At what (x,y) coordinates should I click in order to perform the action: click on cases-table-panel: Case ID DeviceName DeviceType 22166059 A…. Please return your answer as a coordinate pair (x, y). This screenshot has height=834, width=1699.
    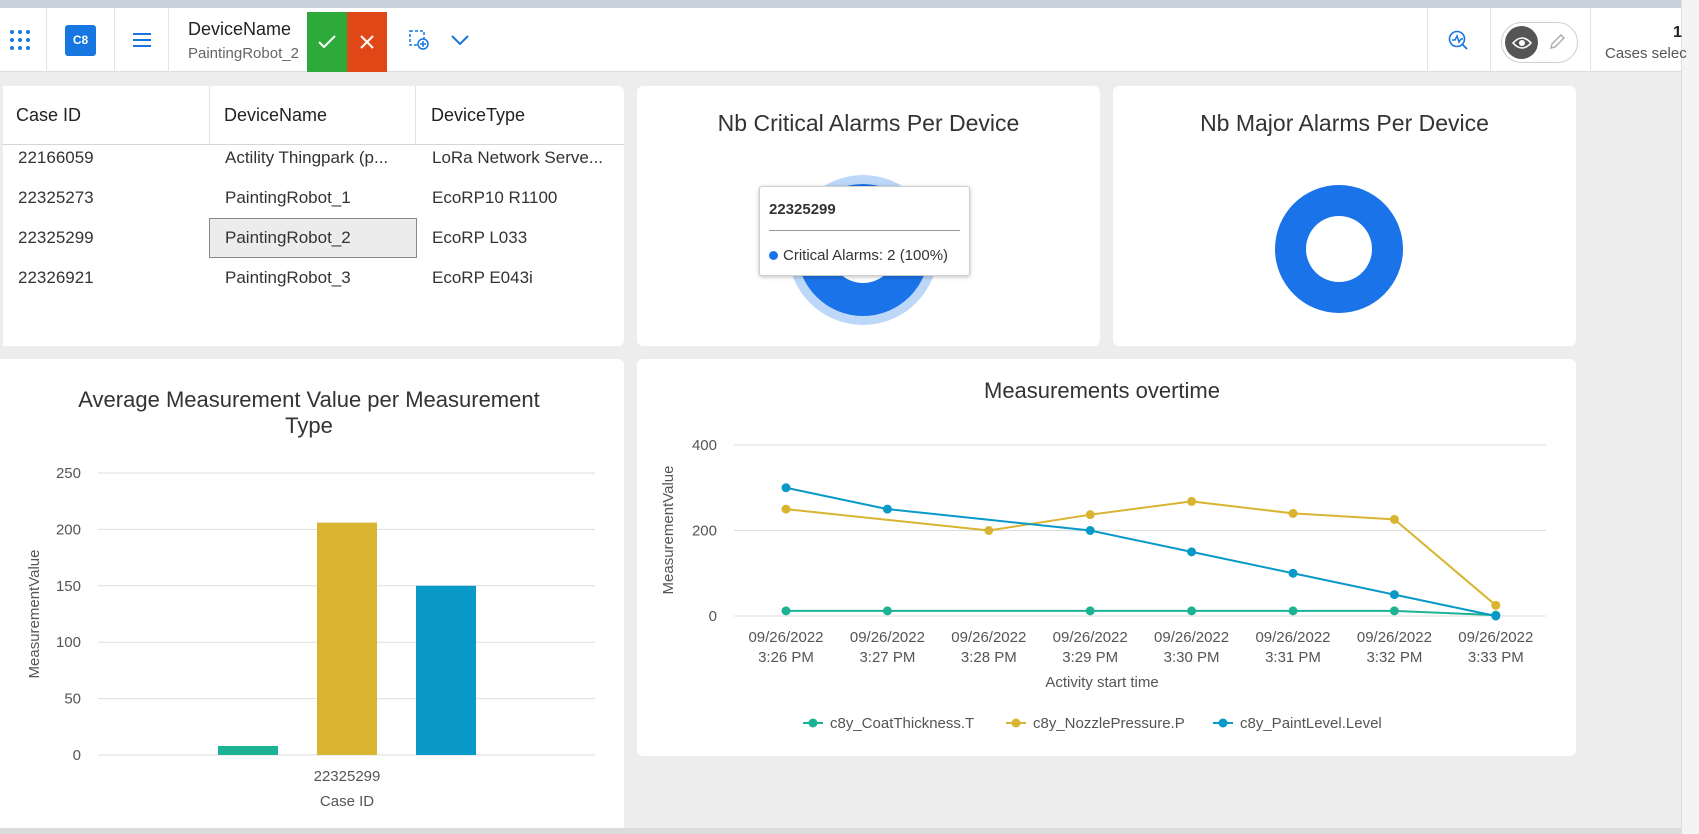
    Looking at the image, I should click on (313, 216).